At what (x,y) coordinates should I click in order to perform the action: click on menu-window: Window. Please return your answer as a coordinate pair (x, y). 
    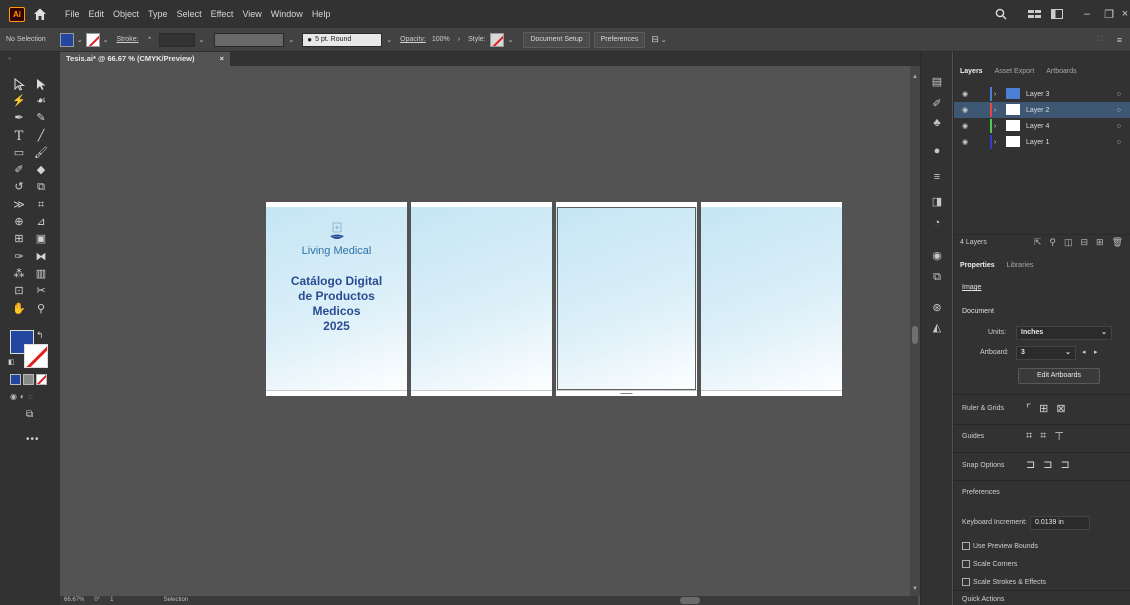
    Looking at the image, I should click on (287, 14).